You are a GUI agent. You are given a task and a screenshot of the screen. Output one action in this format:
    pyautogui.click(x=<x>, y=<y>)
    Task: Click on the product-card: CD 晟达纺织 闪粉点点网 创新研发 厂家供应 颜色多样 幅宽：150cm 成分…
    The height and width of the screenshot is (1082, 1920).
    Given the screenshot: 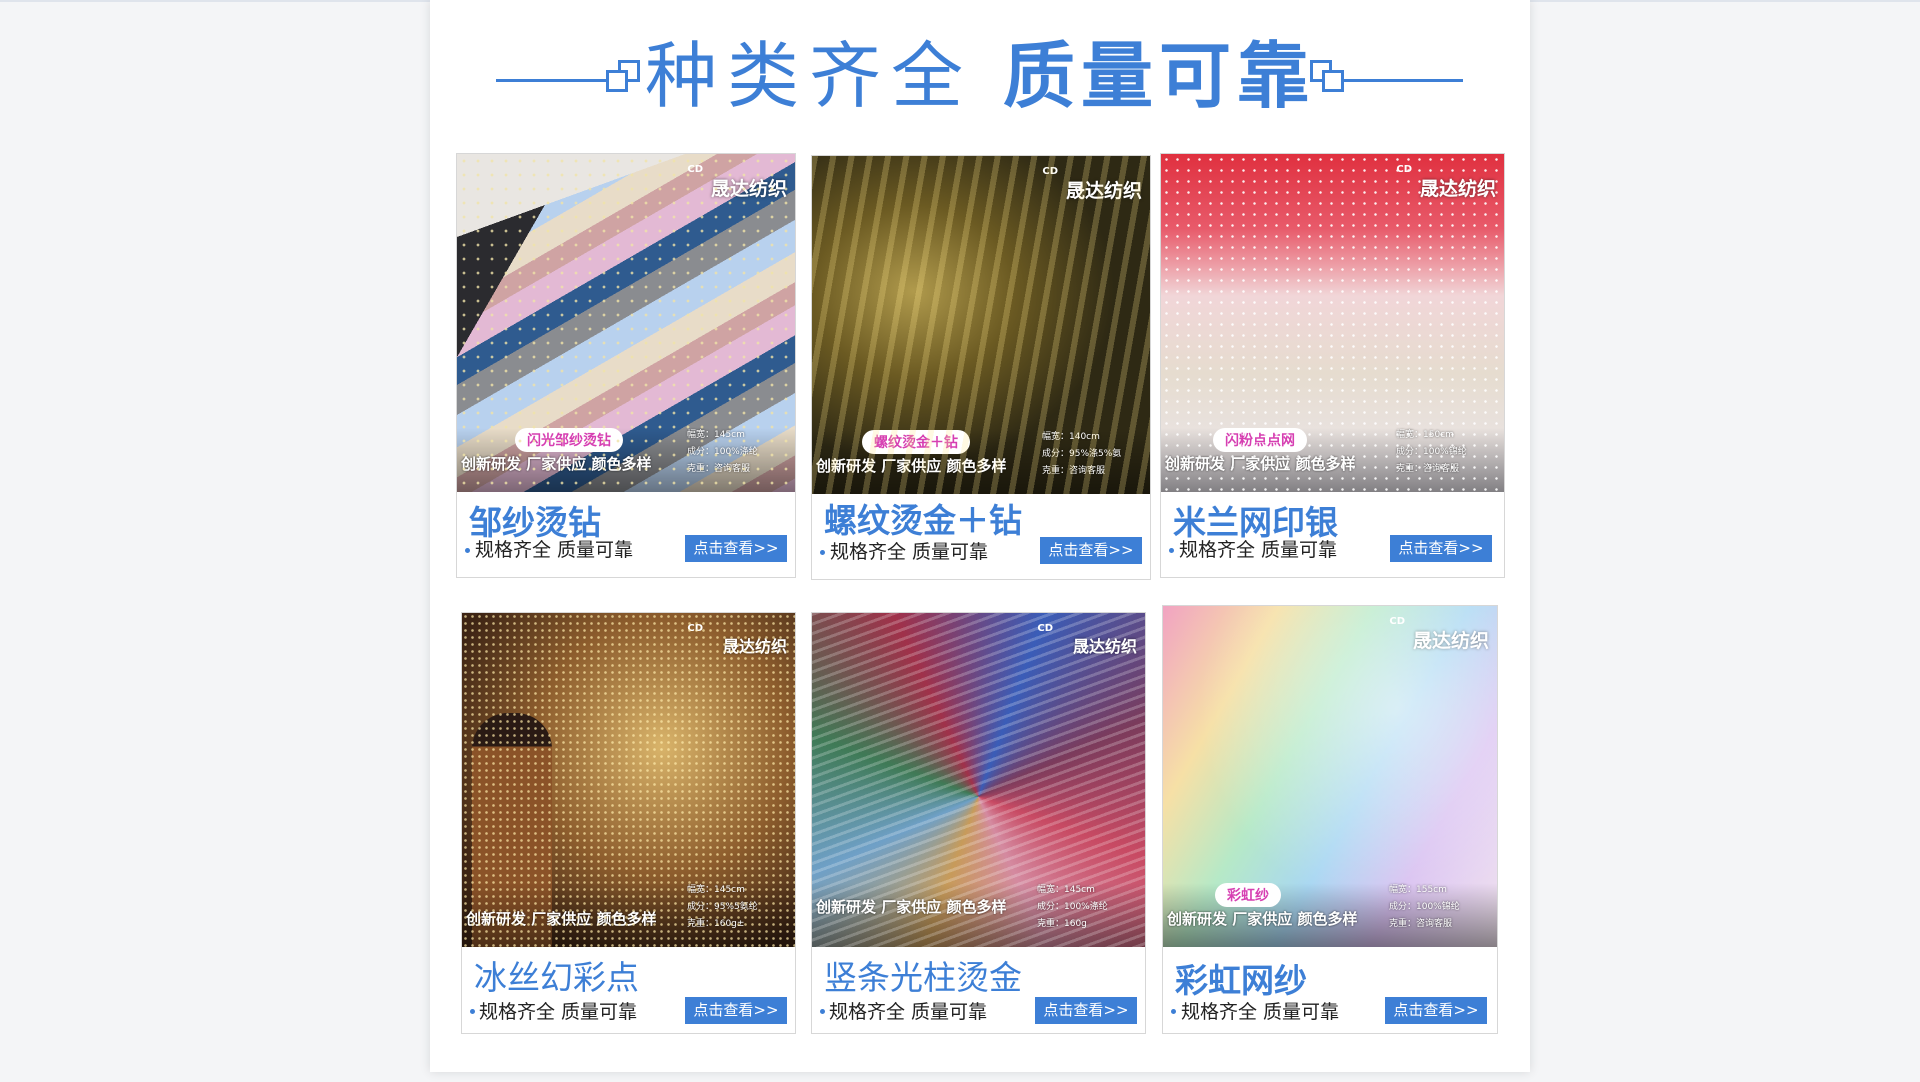 What is the action you would take?
    pyautogui.click(x=1332, y=365)
    